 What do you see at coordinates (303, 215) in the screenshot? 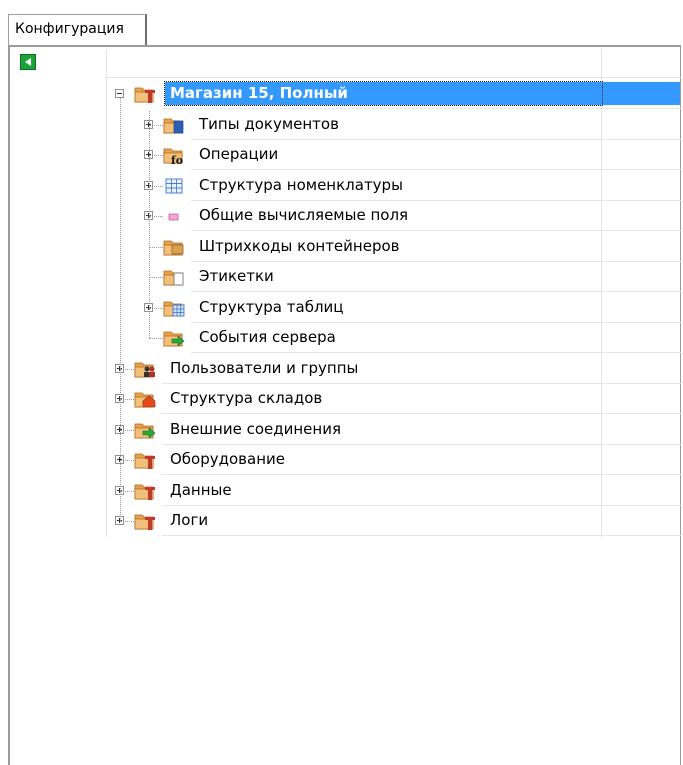
I see `tree-node-label: Общие вычисляемые поля` at bounding box center [303, 215].